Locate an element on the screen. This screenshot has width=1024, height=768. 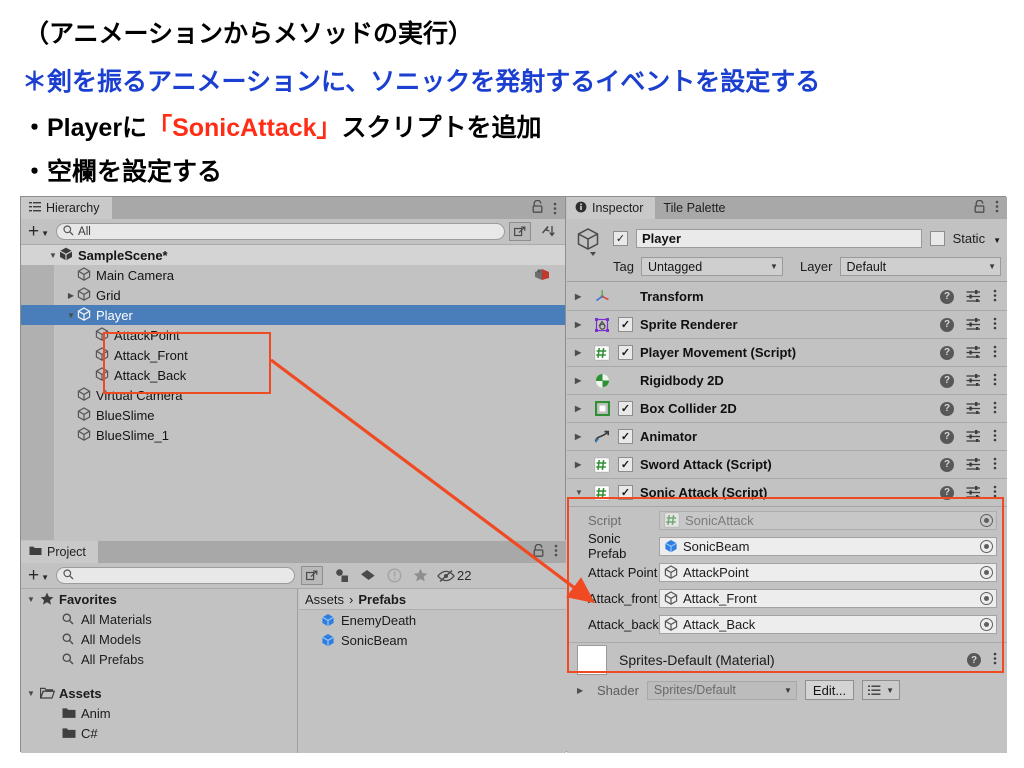
hierarchy-row: ▶ Grid is located at coordinates (293, 295).